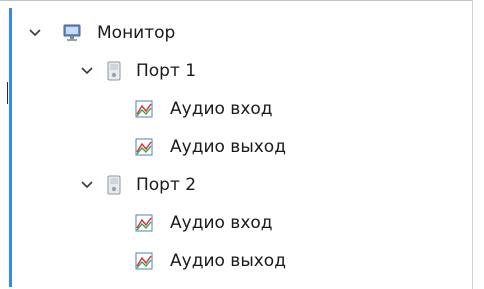 This screenshot has width=484, height=289. I want to click on tree-node-label: Монитор, so click(136, 33).